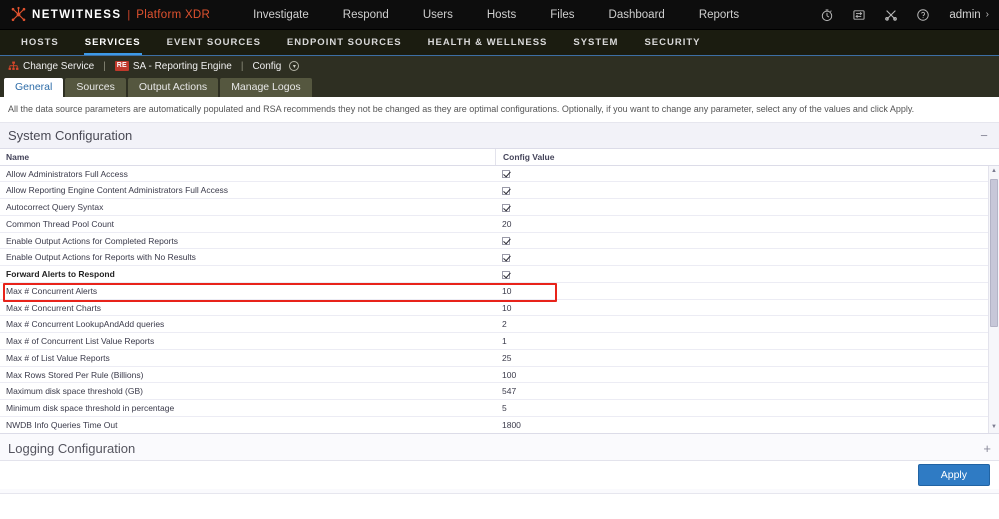  I want to click on table-row: Forward Alerts to Respond, so click(499, 274).